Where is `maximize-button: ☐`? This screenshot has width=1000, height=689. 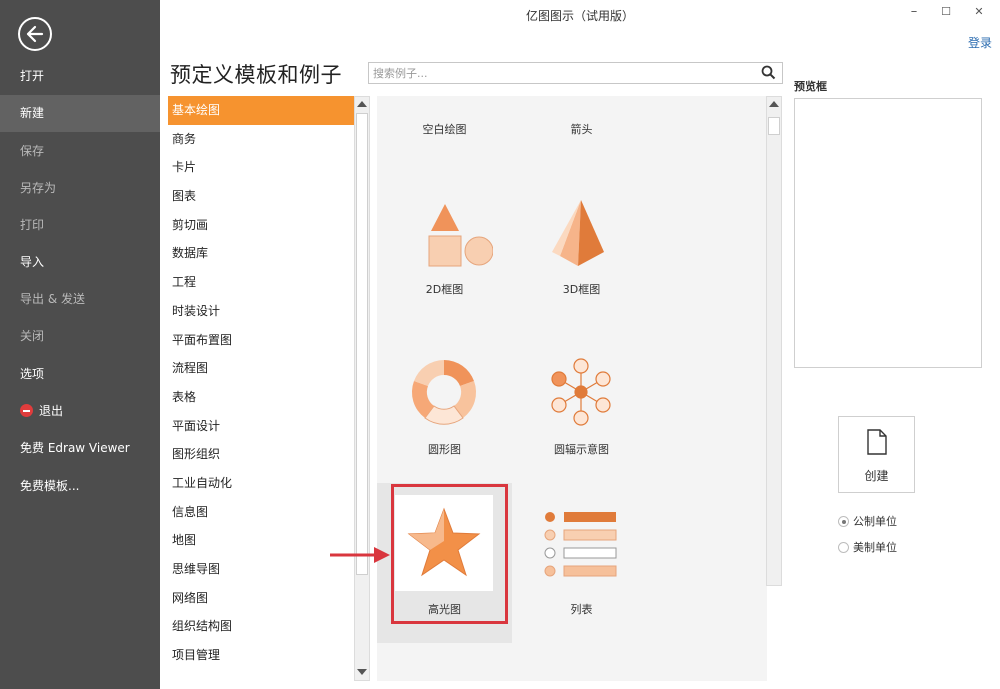
maximize-button: ☐ is located at coordinates (946, 11).